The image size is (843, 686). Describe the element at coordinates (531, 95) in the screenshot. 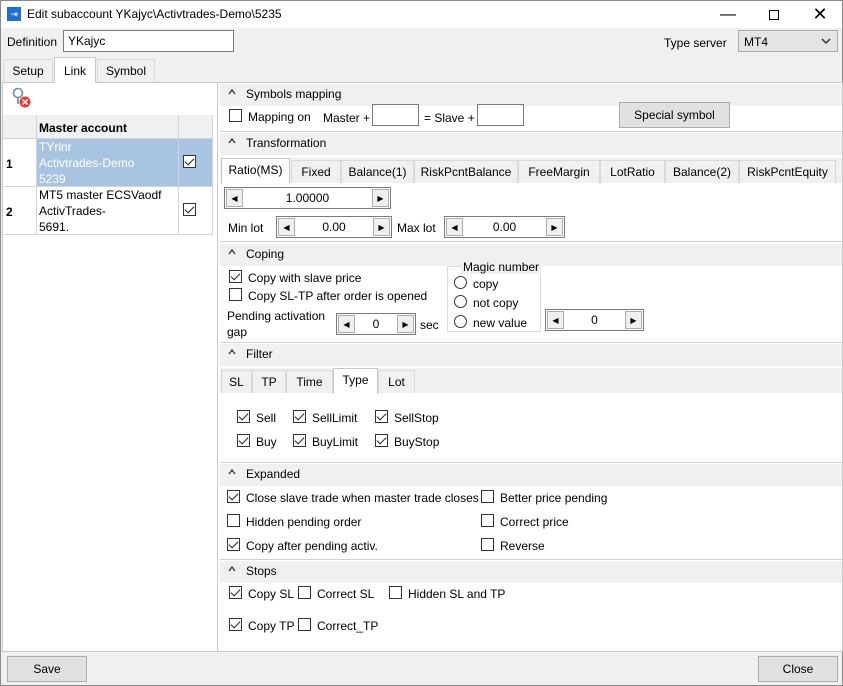

I see `symbols-mapping-header: Symbols mapping` at that location.